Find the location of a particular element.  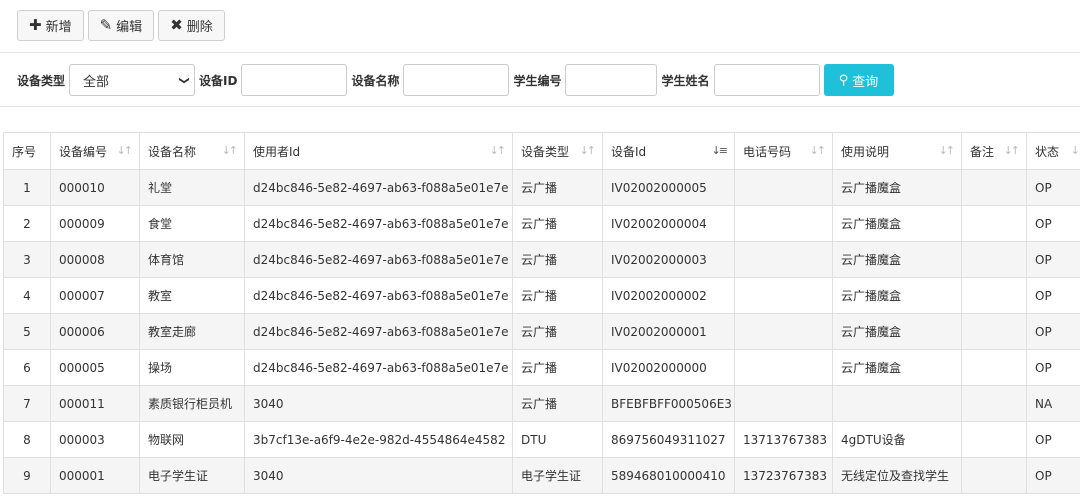

column-header-index: 序号 is located at coordinates (27, 151).